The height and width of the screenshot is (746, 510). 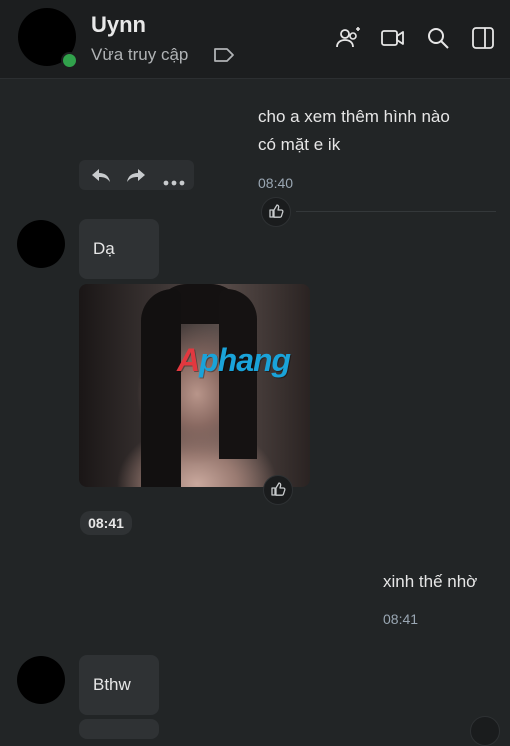 I want to click on incoming-message-bubble: Bthw, so click(x=119, y=685).